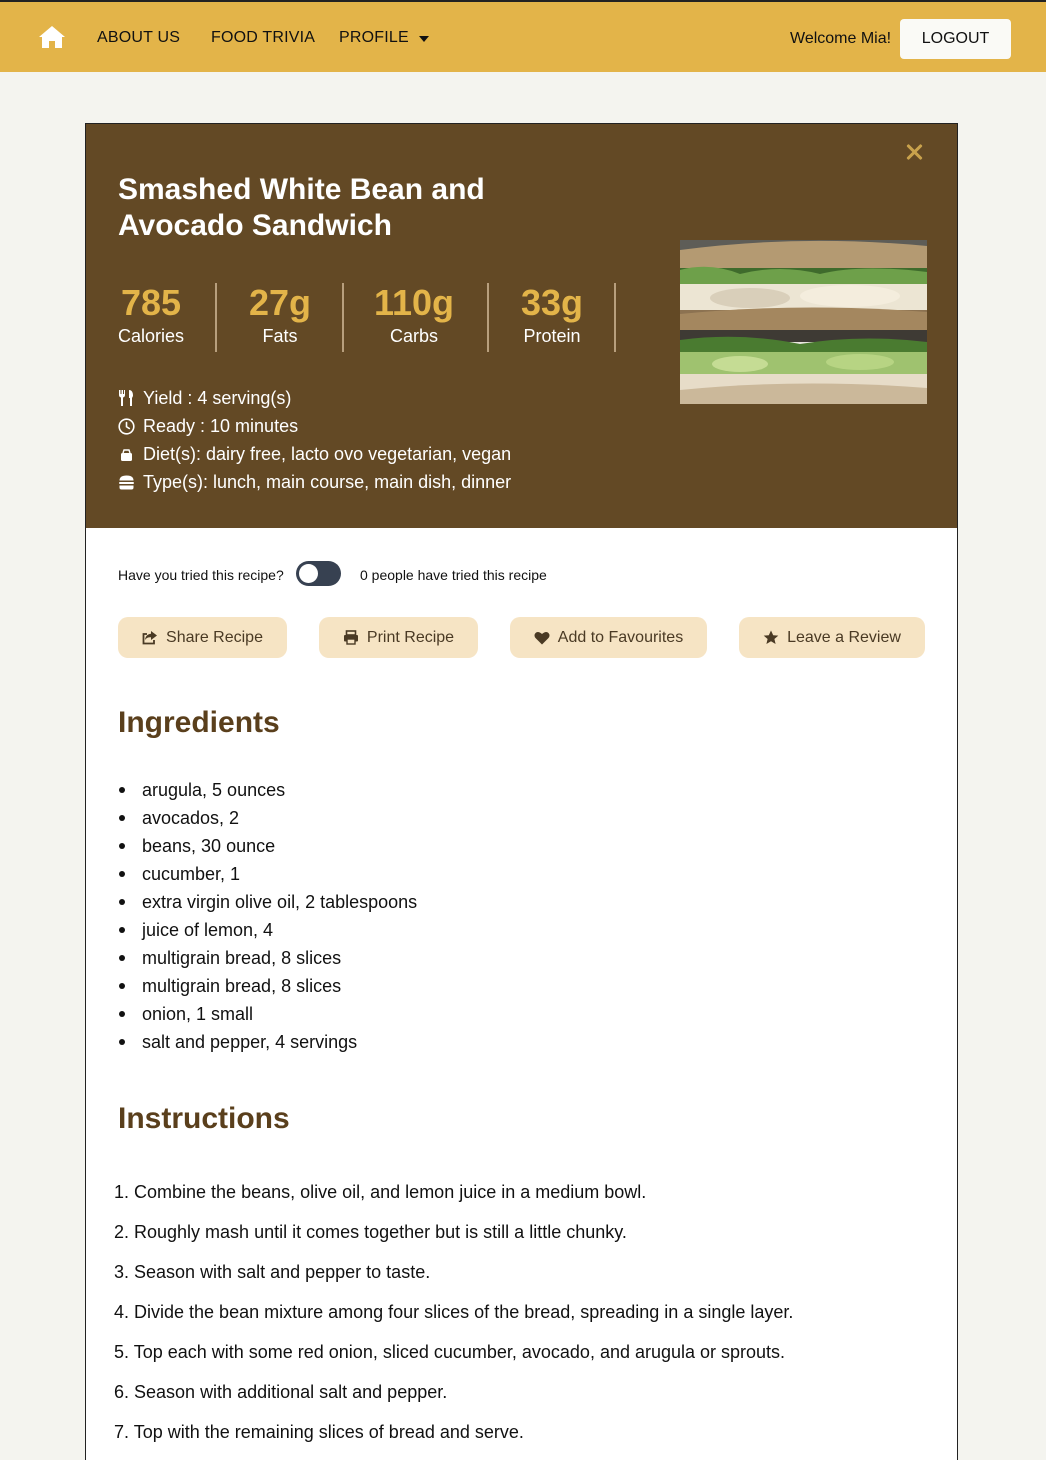 Image resolution: width=1046 pixels, height=1460 pixels. I want to click on favourite-label: Add to Favourites, so click(620, 637).